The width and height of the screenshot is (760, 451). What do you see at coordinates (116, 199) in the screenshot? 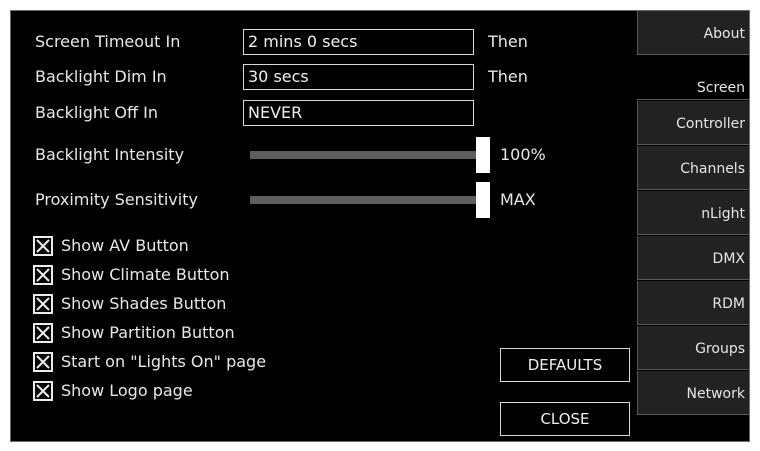
I see `proximity-sensitivity-label: Proximity Sensitivity` at bounding box center [116, 199].